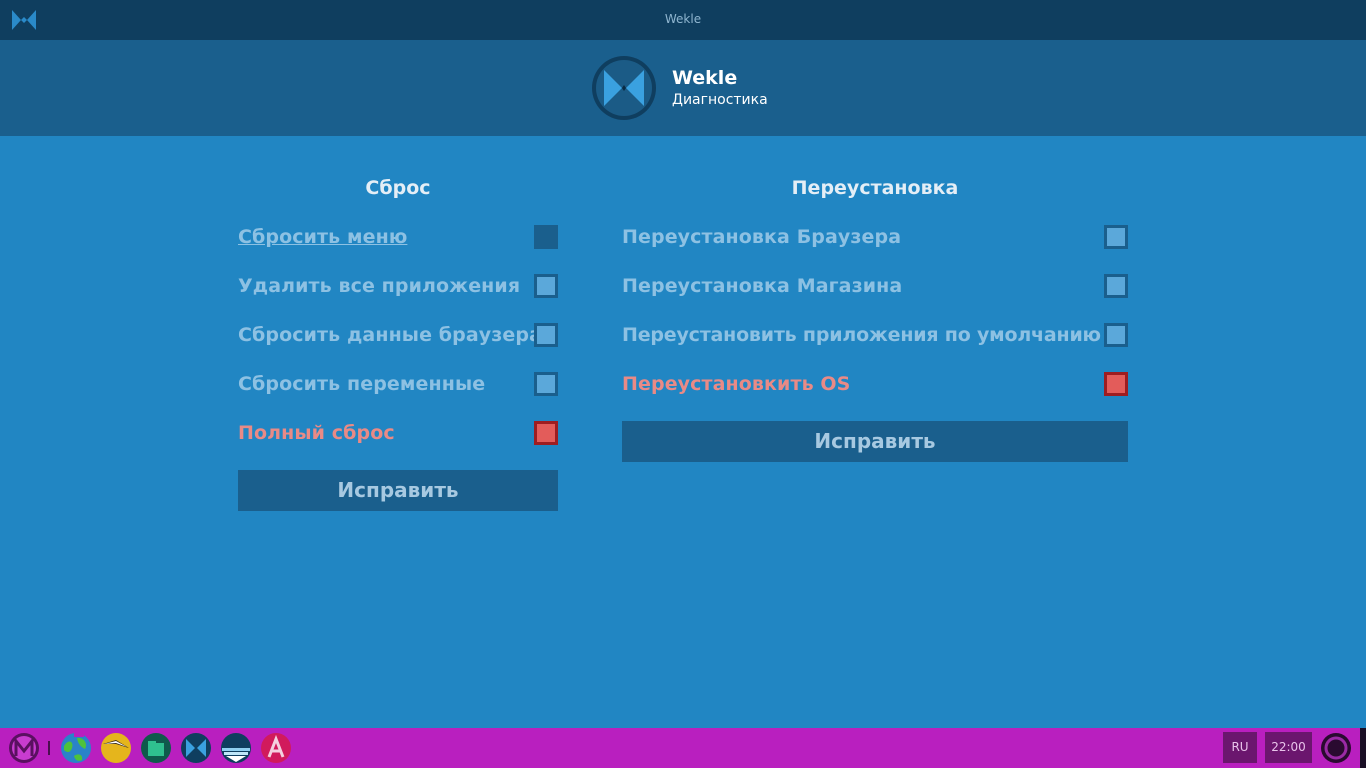 Image resolution: width=1366 pixels, height=768 pixels. What do you see at coordinates (683, 748) in the screenshot?
I see `taskbar: RU 22:00` at bounding box center [683, 748].